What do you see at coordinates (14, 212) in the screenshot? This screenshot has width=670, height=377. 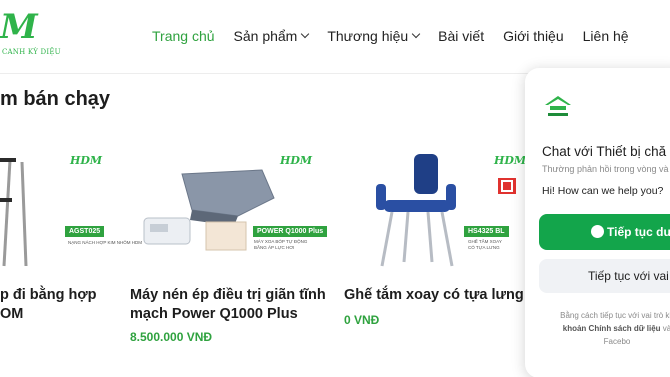 I see `crutches-image` at bounding box center [14, 212].